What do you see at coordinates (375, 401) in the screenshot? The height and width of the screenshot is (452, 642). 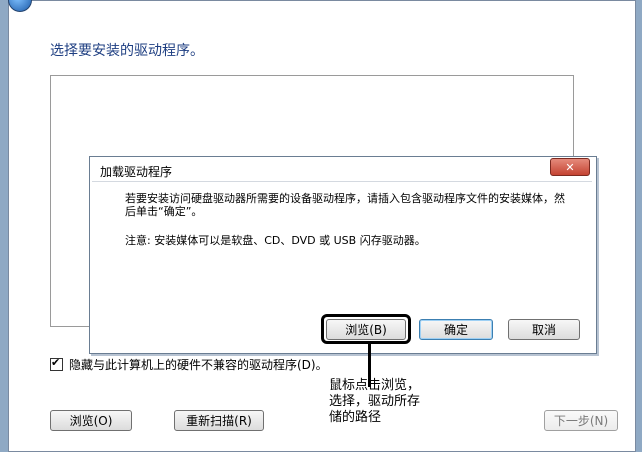 I see `annotation-text: 鼠标点击浏览， 选择，驱动所存 储的路径` at bounding box center [375, 401].